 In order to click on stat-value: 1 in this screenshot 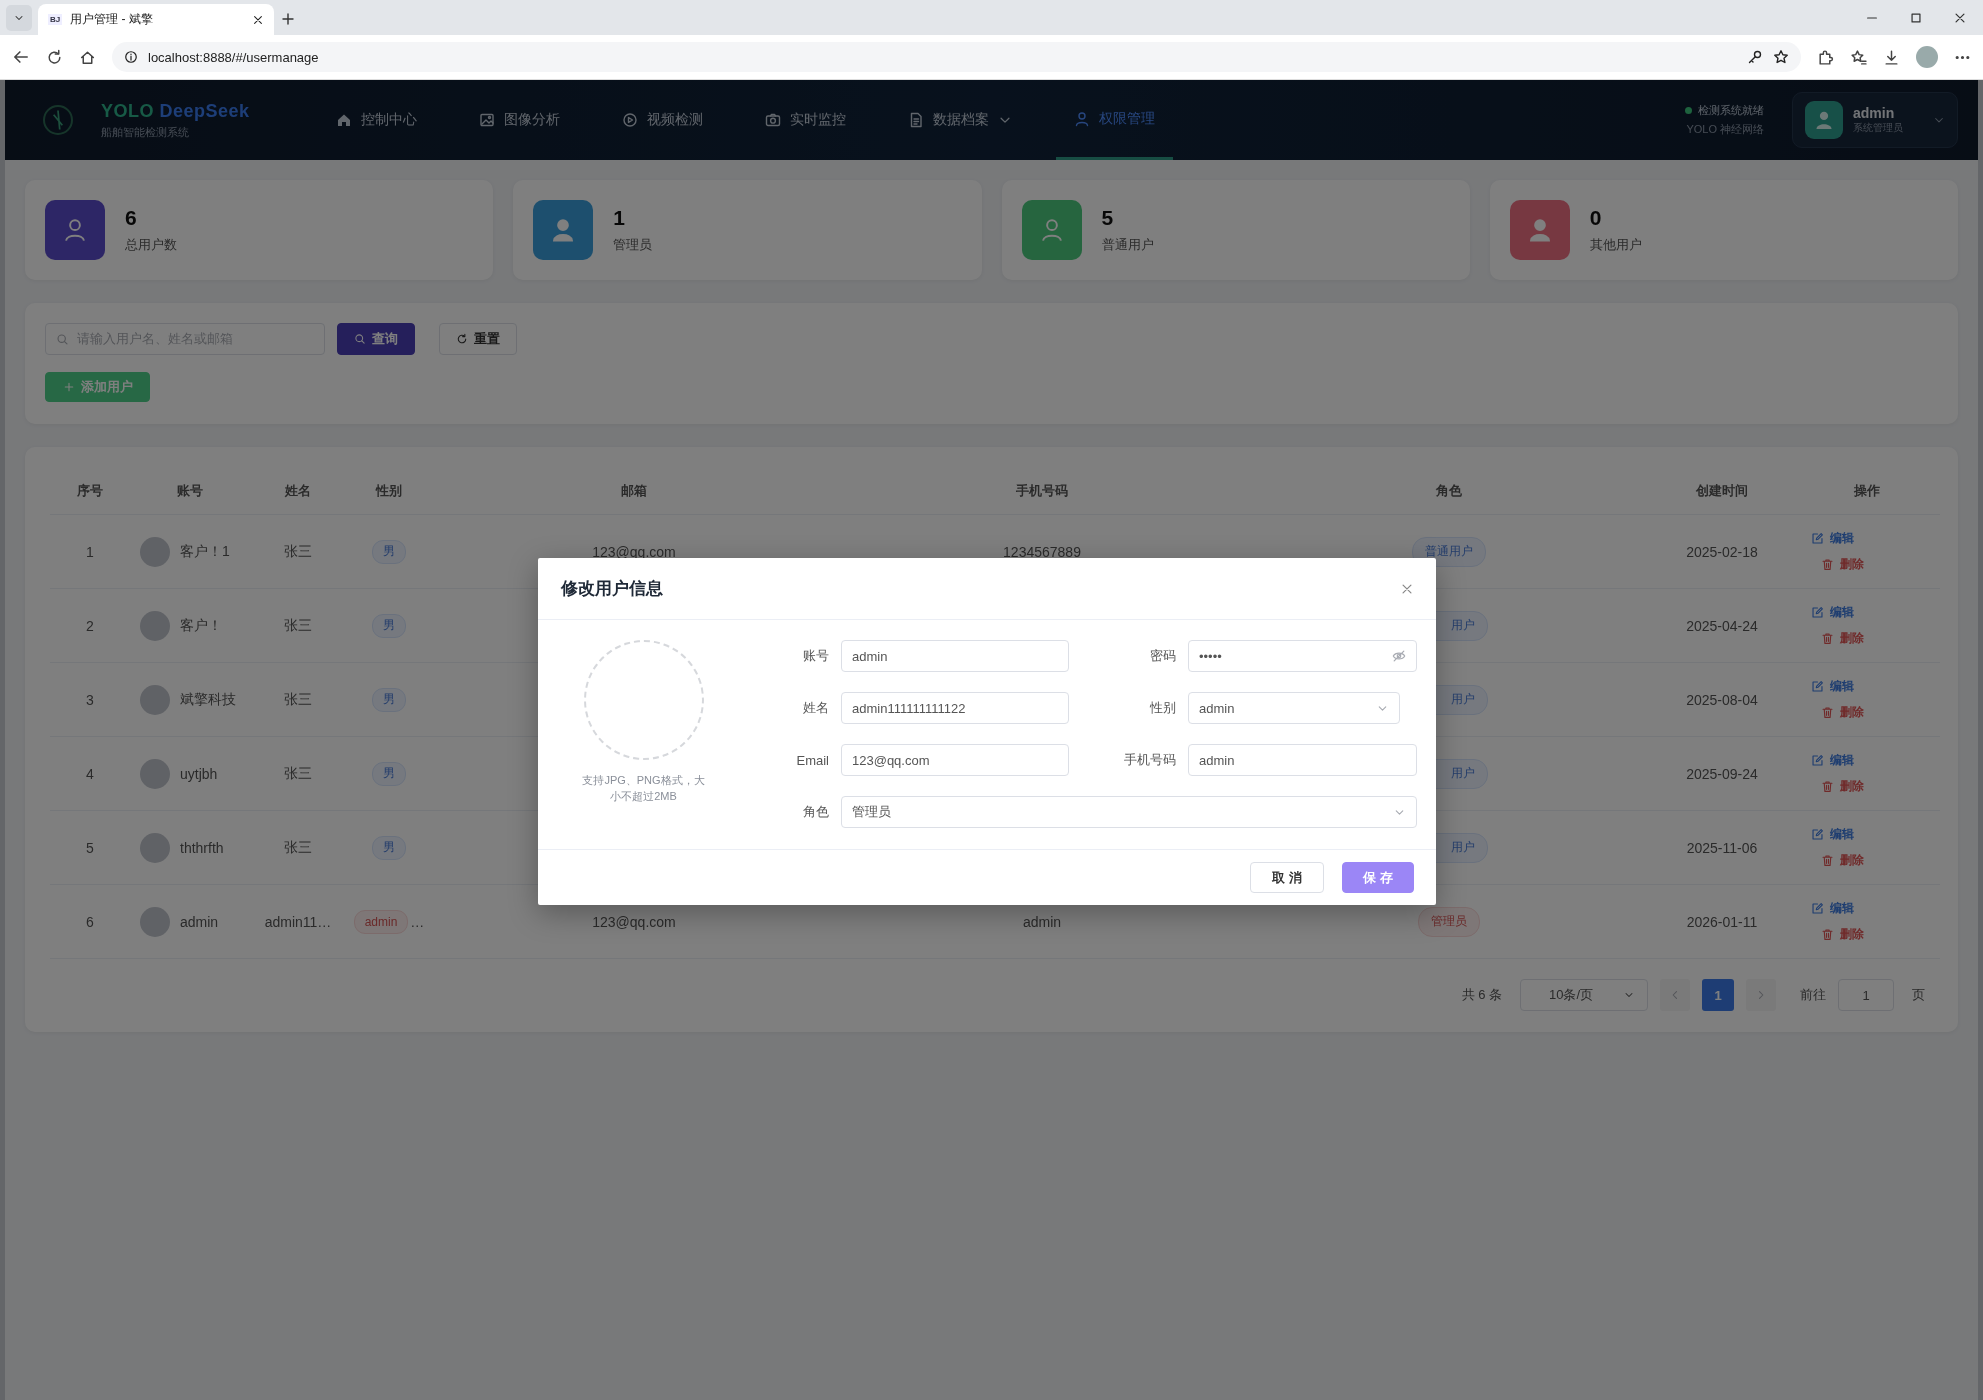, I will do `click(619, 218)`.